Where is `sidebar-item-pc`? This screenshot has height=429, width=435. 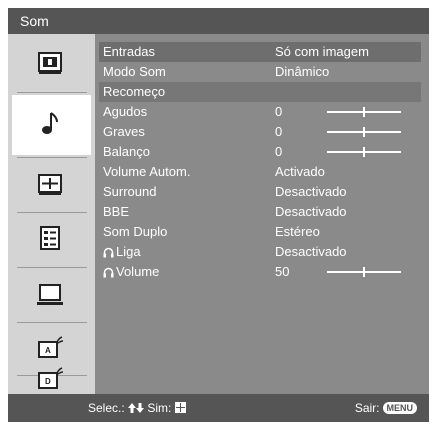
sidebar-item-pc is located at coordinates (51, 295).